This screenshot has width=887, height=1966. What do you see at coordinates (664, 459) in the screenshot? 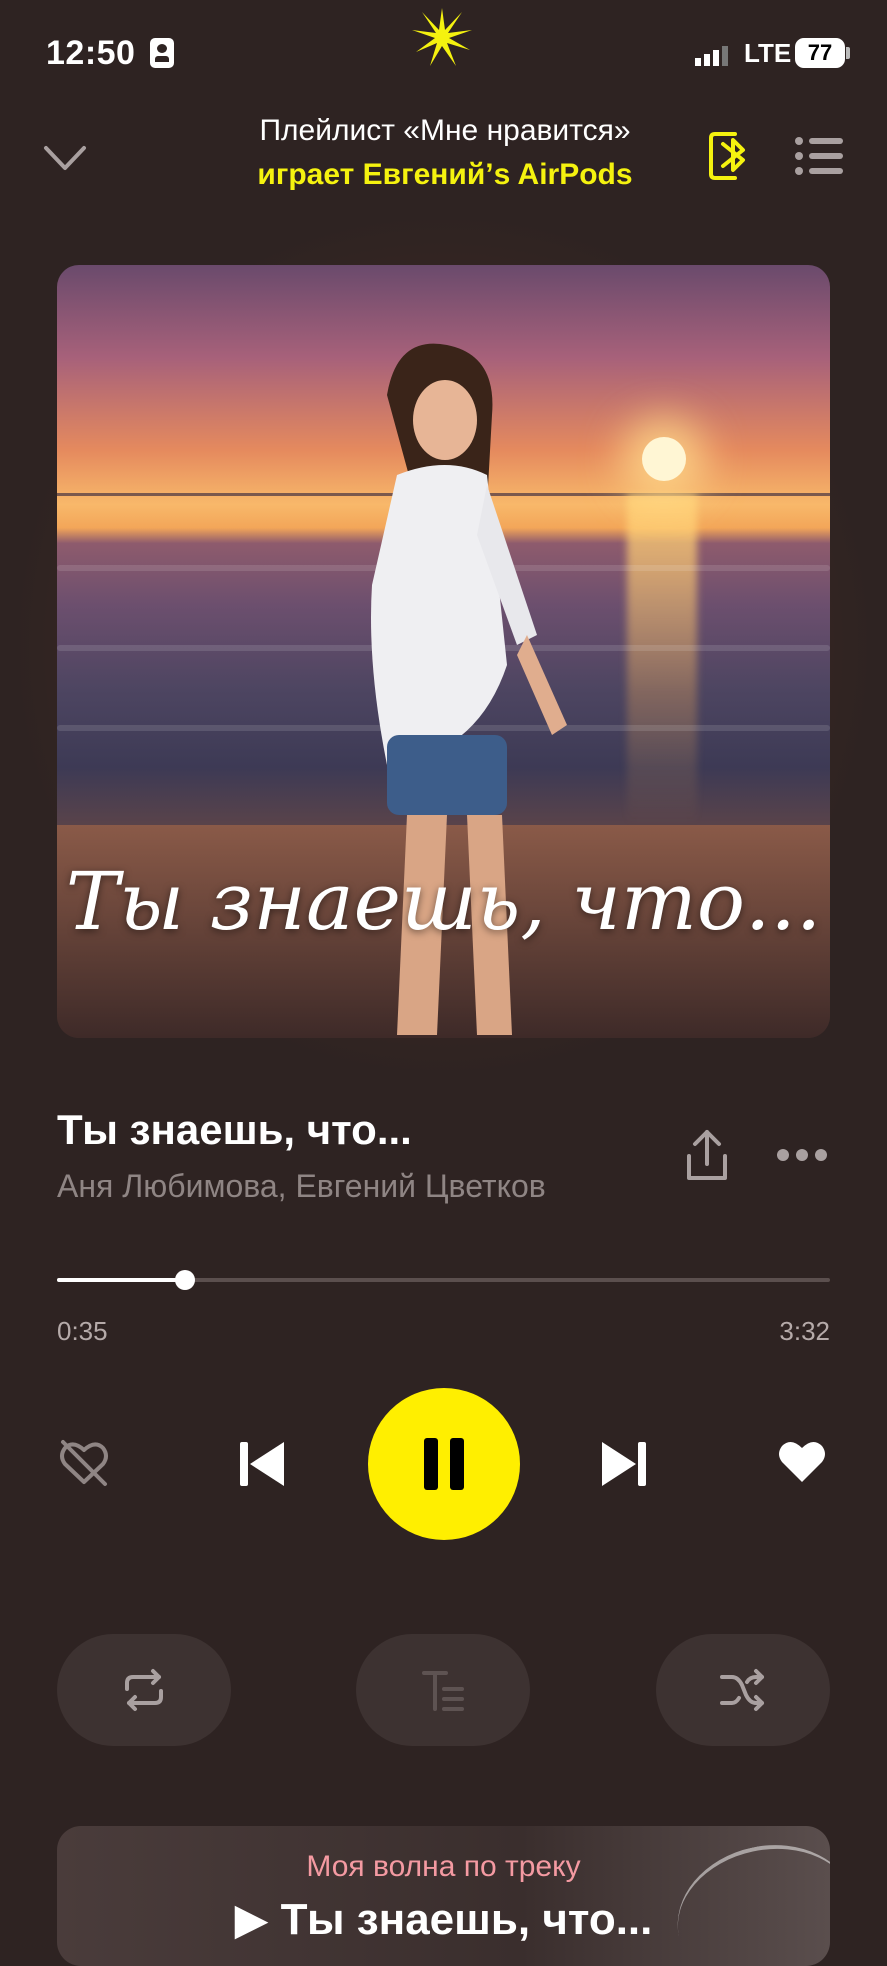
I see `sun` at bounding box center [664, 459].